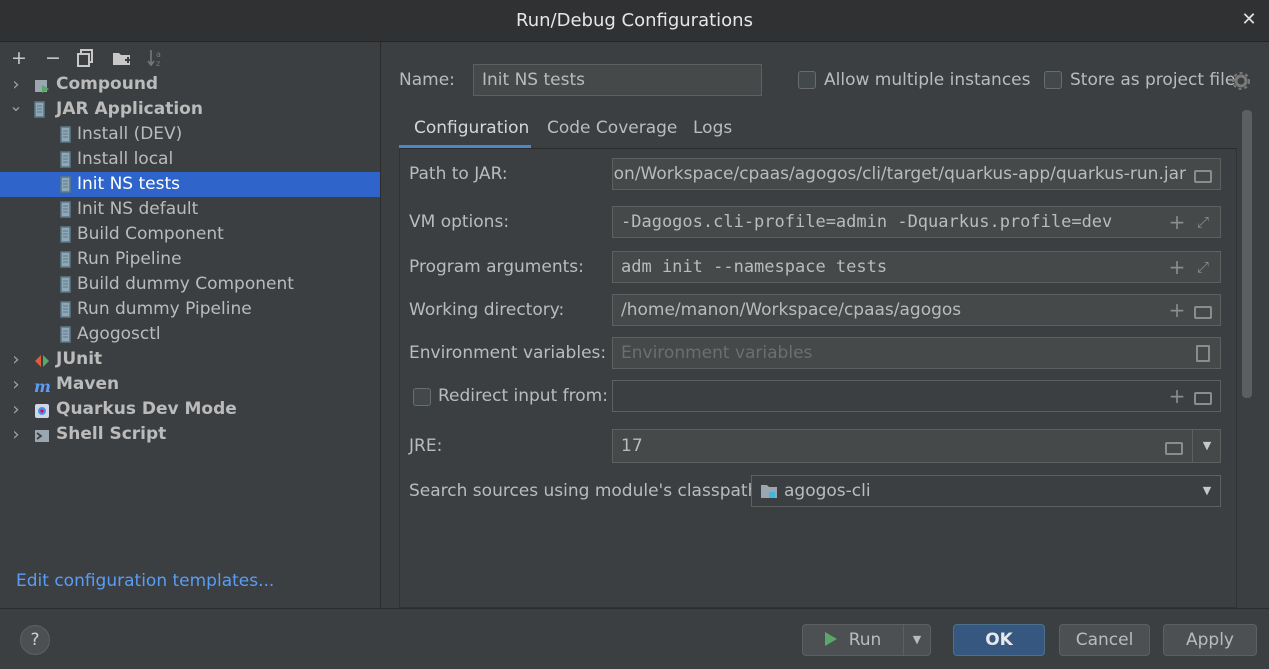 This screenshot has height=669, width=1269. What do you see at coordinates (190, 434) in the screenshot?
I see `tree-group-shell-script: › Shell Script` at bounding box center [190, 434].